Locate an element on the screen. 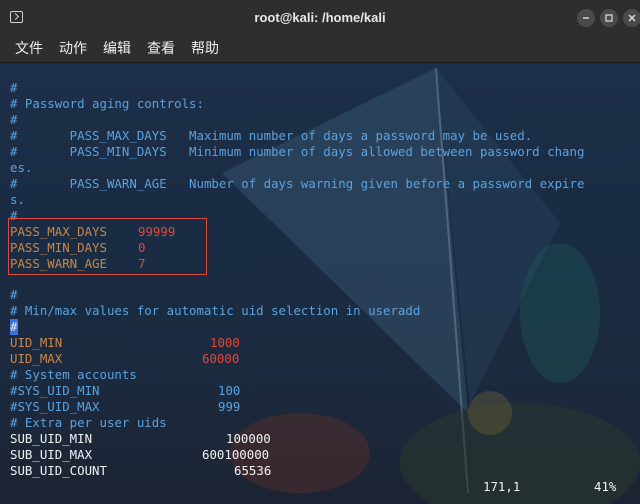  config-value: 7 is located at coordinates (142, 263).